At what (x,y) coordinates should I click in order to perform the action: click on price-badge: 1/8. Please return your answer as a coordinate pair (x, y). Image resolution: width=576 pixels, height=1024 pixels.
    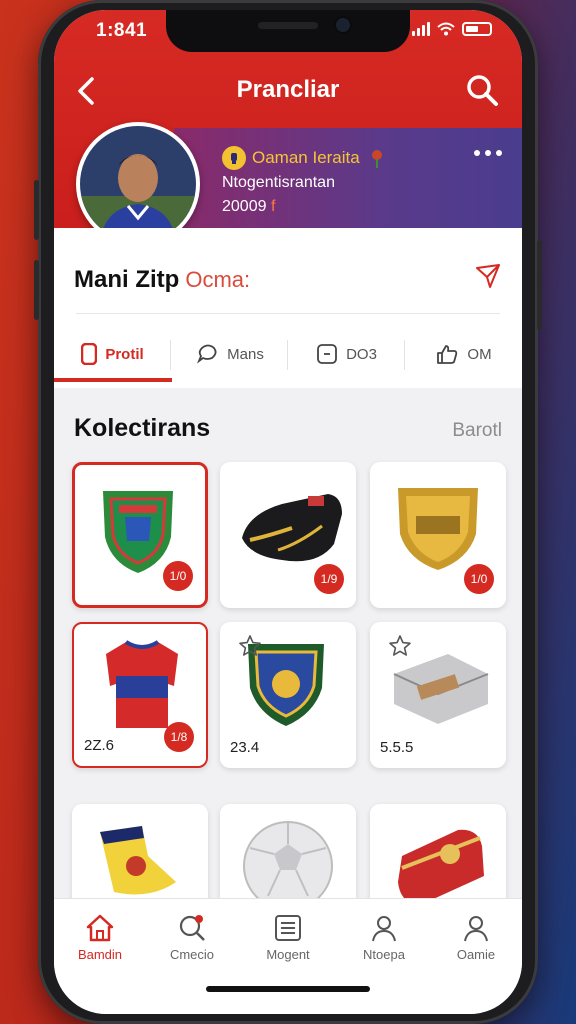
    Looking at the image, I should click on (179, 737).